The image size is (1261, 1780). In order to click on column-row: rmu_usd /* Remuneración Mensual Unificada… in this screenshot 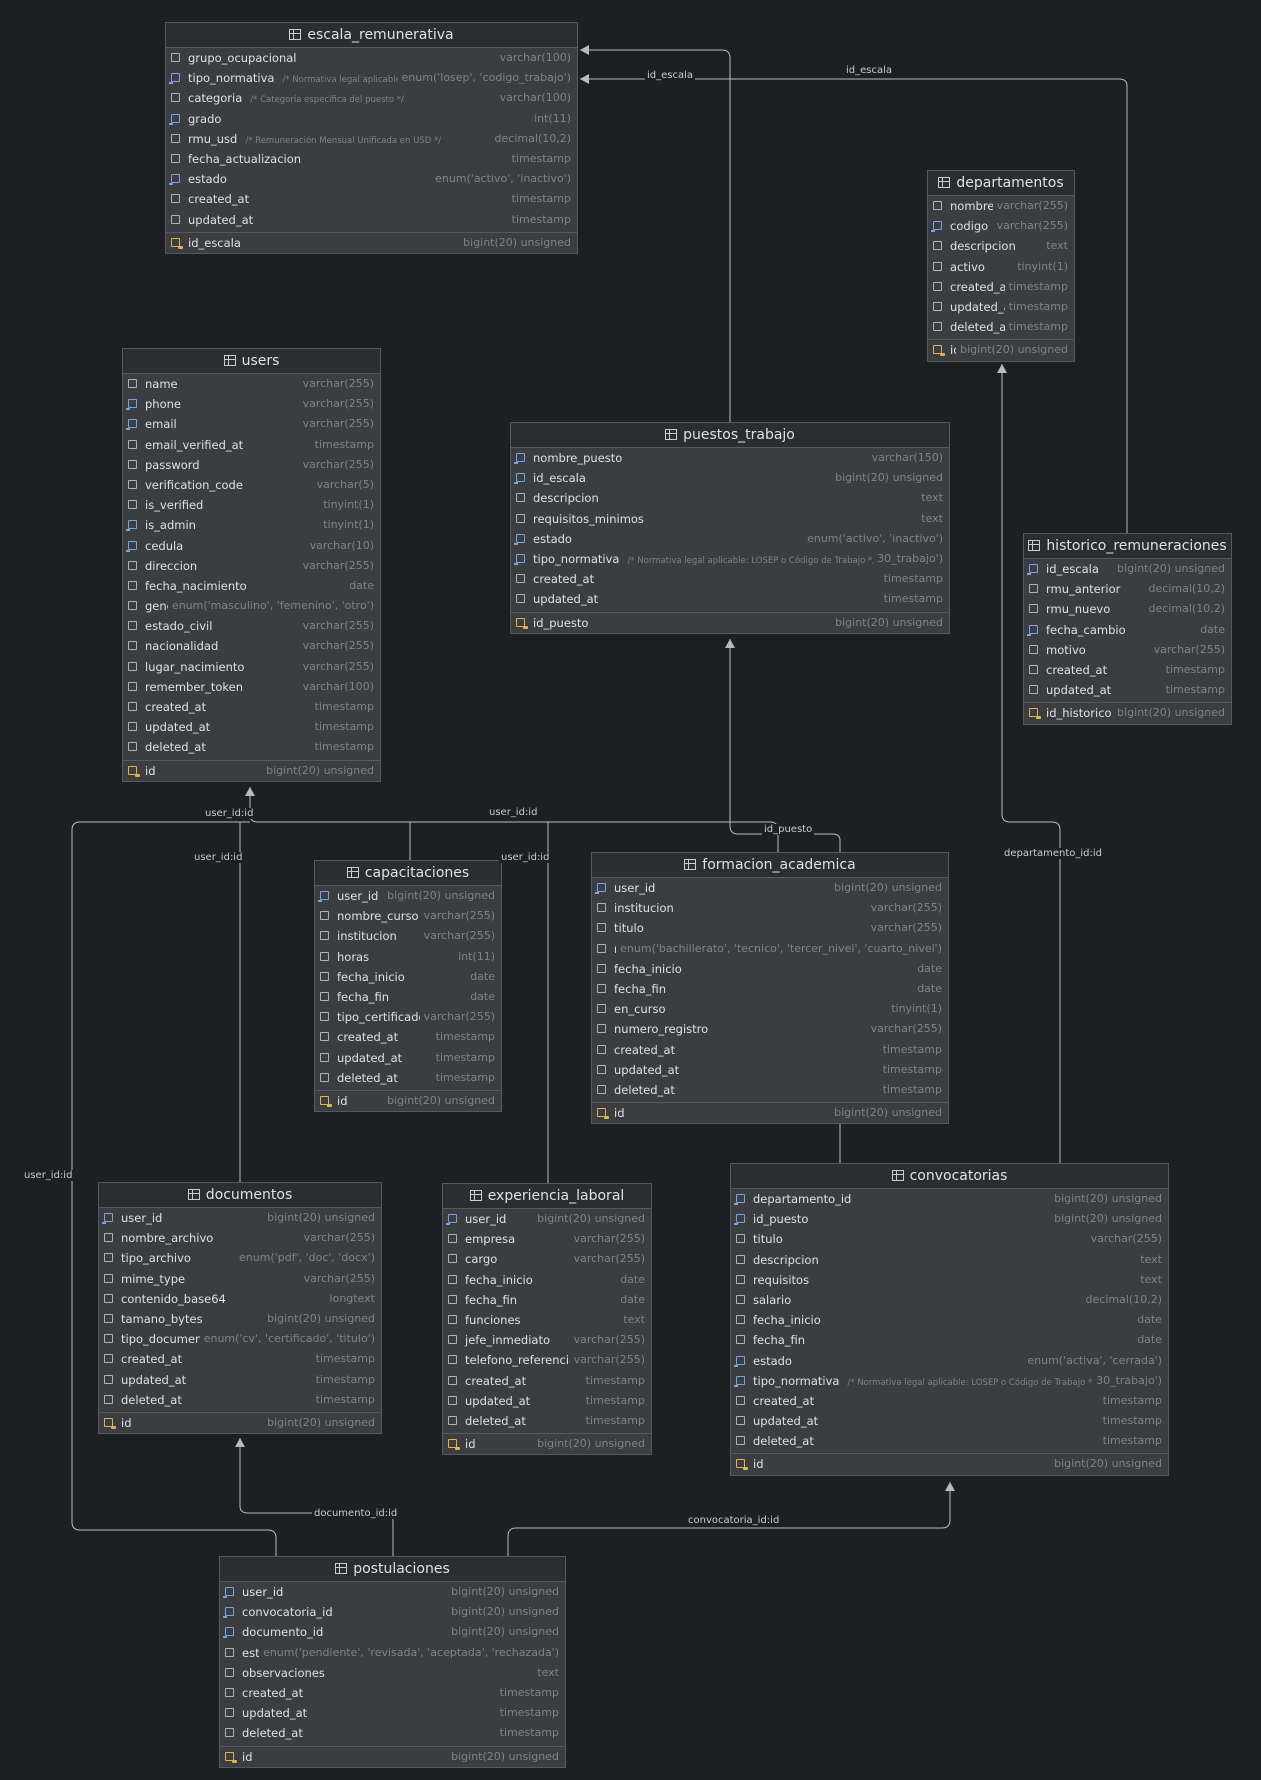, I will do `click(371, 138)`.